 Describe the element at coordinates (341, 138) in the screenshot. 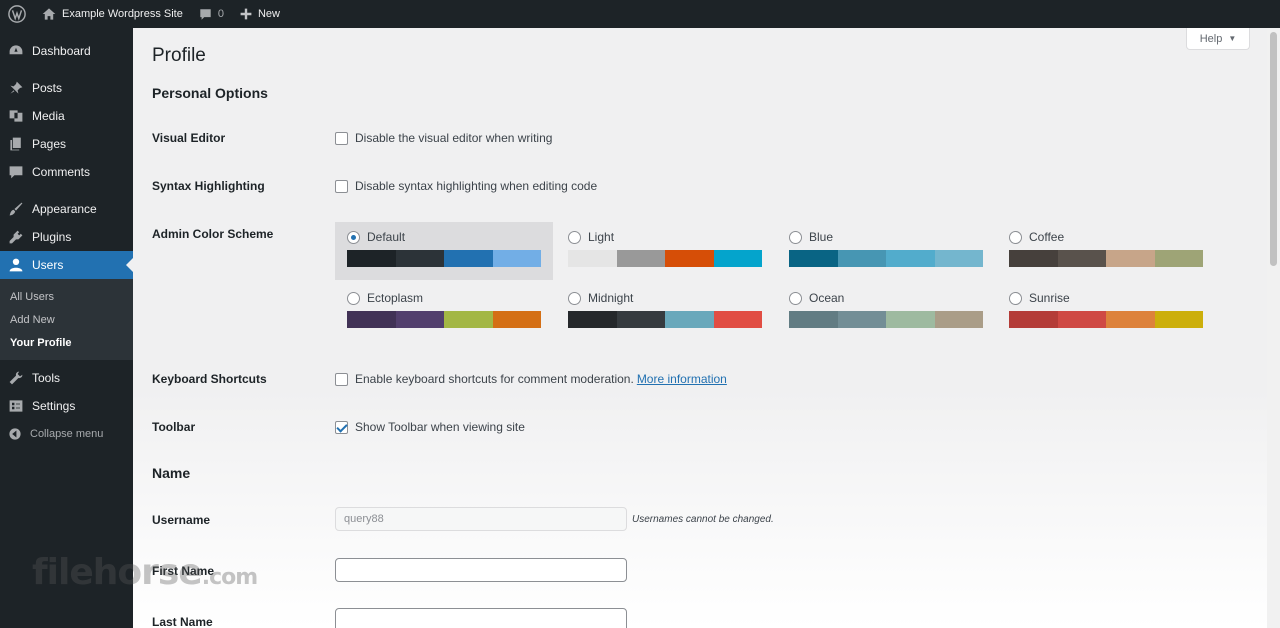

I see `visual-editor-checkbox` at that location.